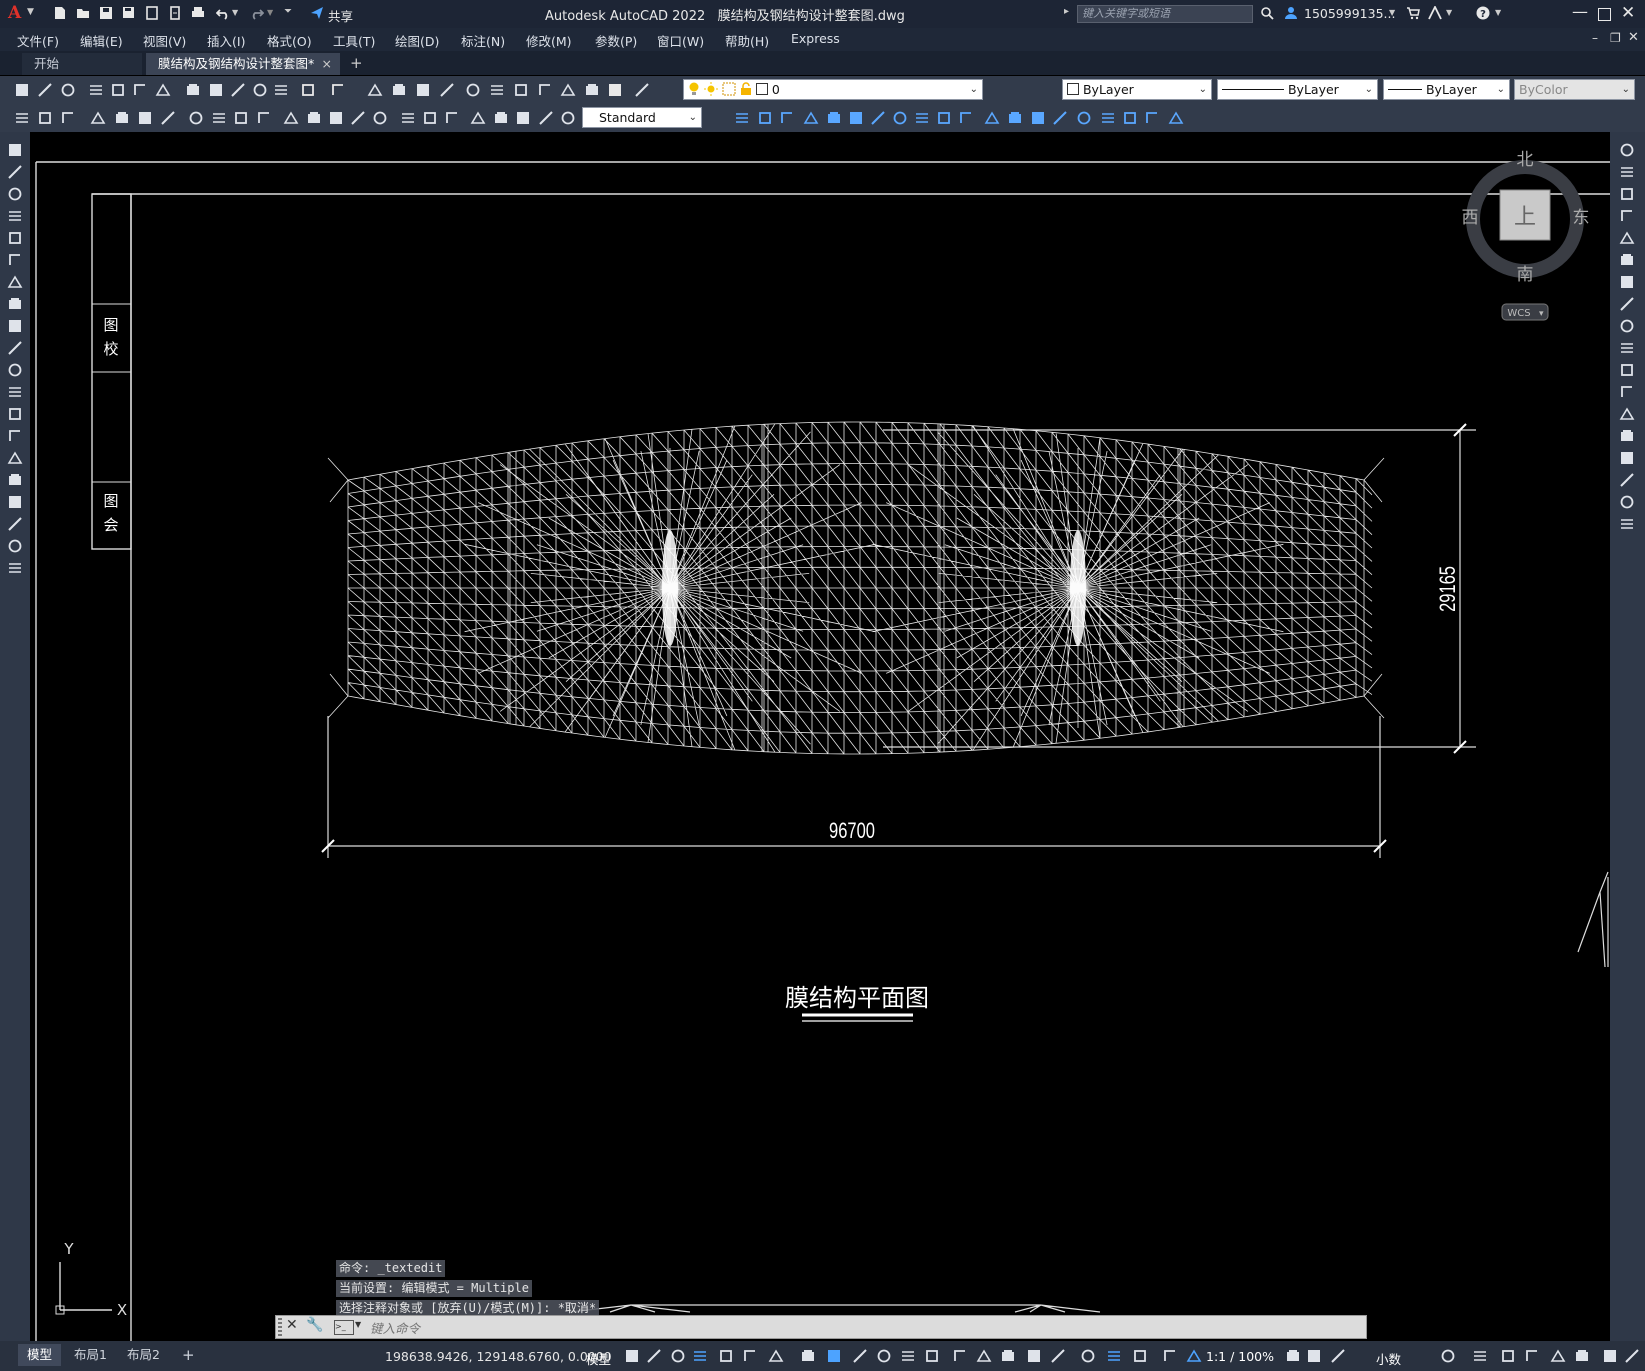 The image size is (1645, 1371). What do you see at coordinates (1413, 13) in the screenshot?
I see `cart-icon` at bounding box center [1413, 13].